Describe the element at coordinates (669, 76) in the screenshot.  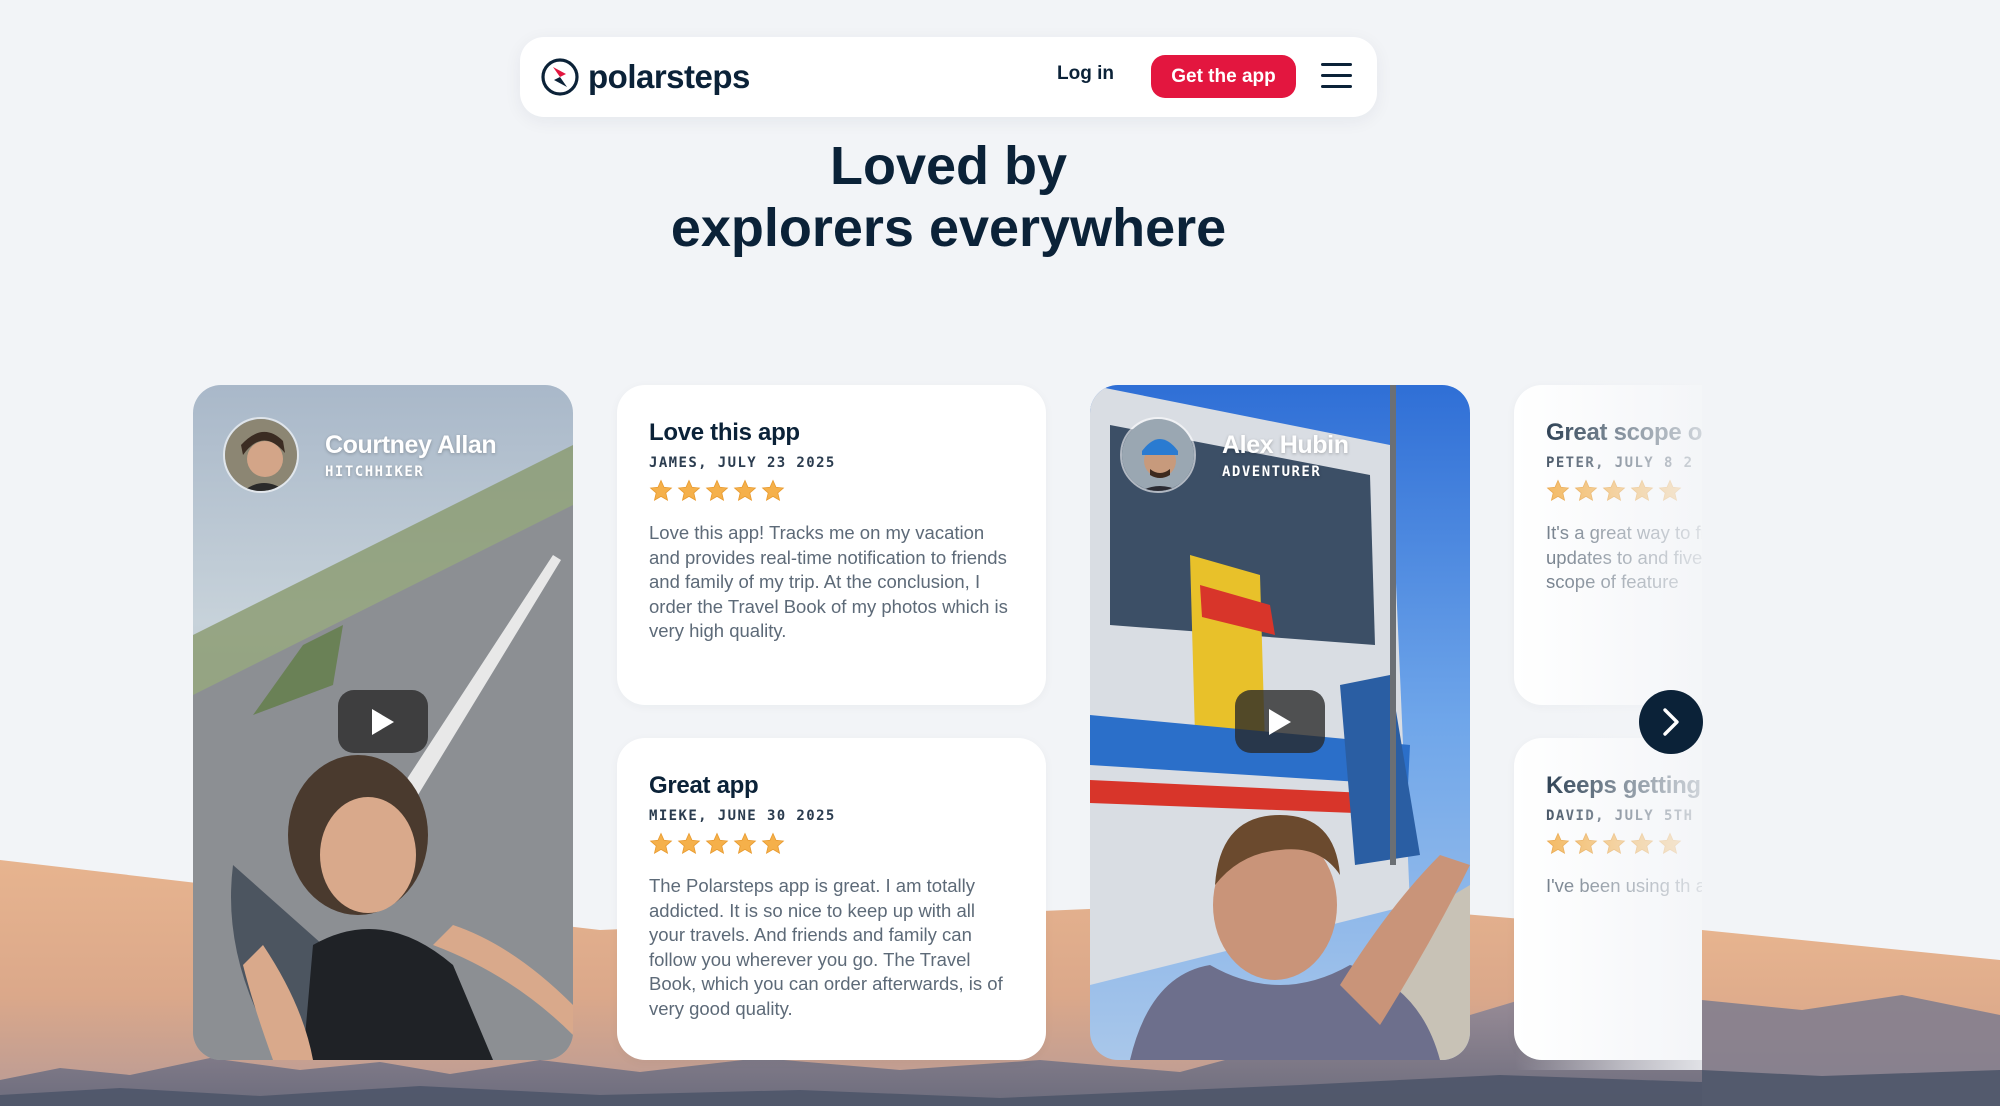
I see `logo-text: polarsteps` at that location.